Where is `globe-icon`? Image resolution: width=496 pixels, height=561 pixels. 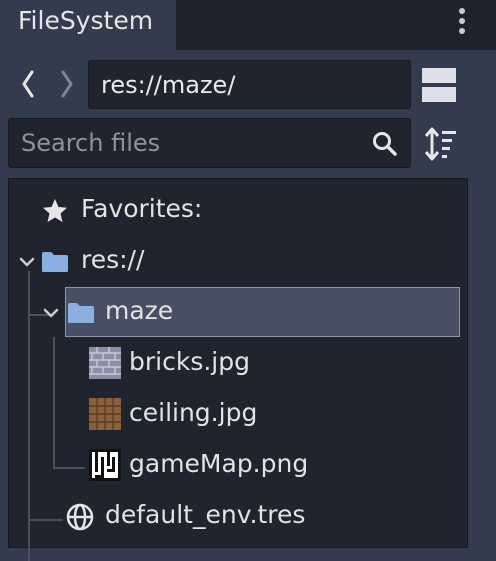
globe-icon is located at coordinates (80, 517).